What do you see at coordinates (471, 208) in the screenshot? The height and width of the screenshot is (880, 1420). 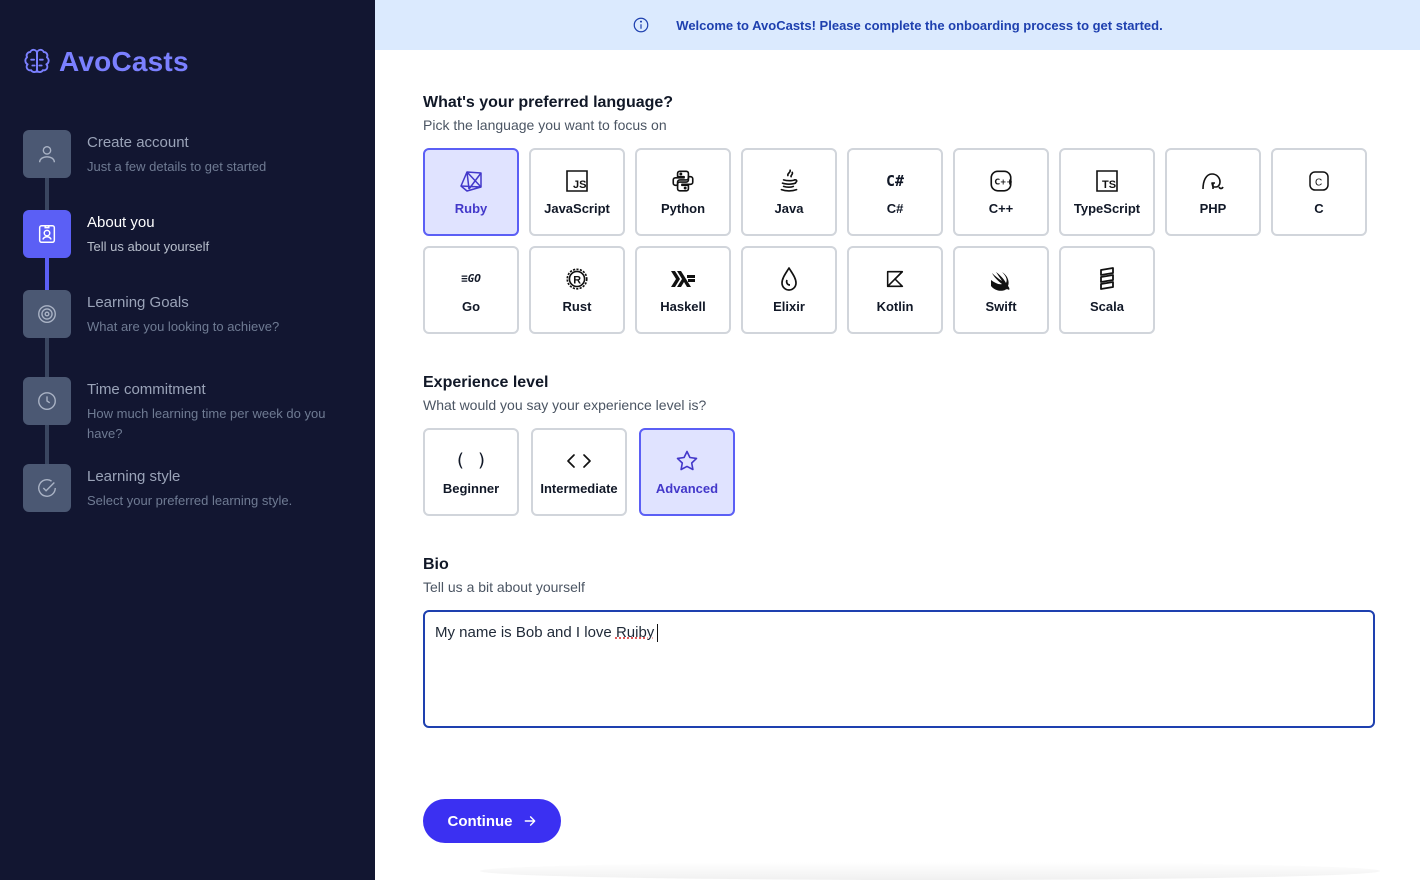 I see `card-label: Ruby` at bounding box center [471, 208].